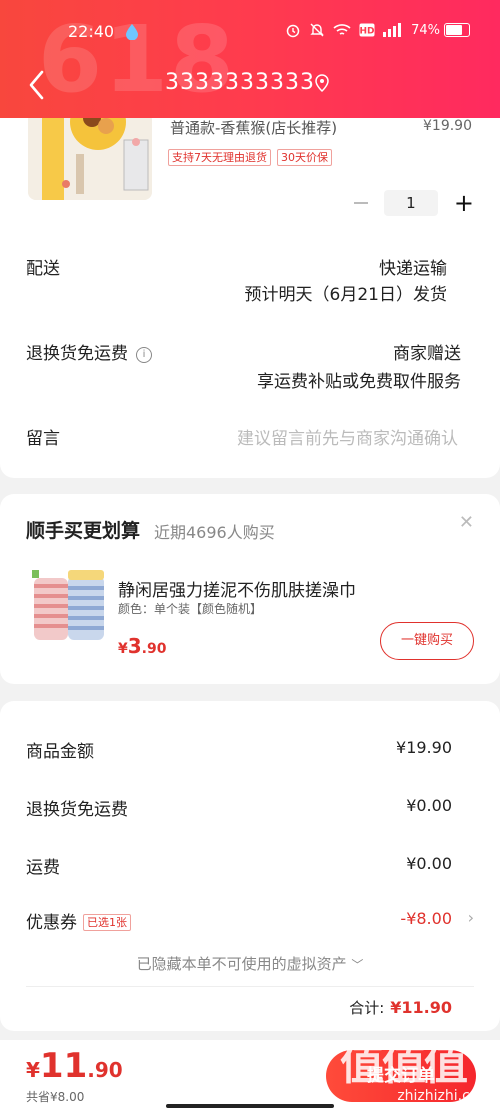 Image resolution: width=500 pixels, height=1111 pixels. Describe the element at coordinates (83, 531) in the screenshot. I see `upsell-title: 顺手买更划算` at that location.